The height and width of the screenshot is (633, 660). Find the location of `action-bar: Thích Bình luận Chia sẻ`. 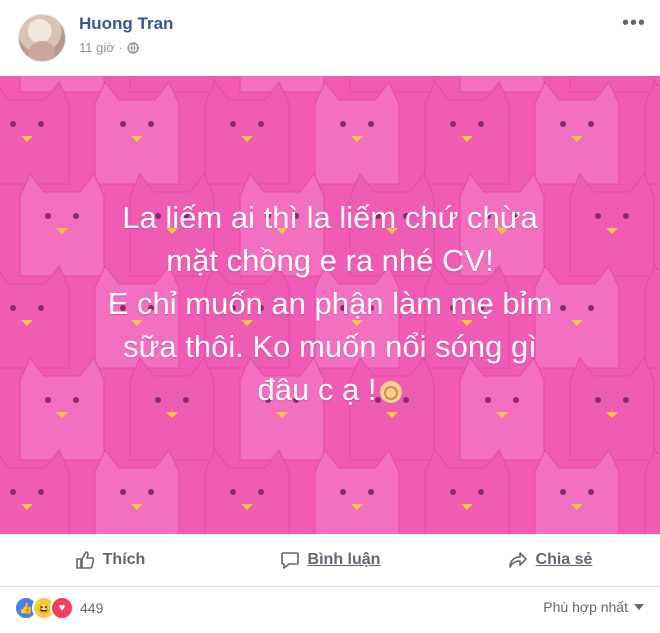

action-bar: Thích Bình luận Chia sẻ is located at coordinates (330, 560).